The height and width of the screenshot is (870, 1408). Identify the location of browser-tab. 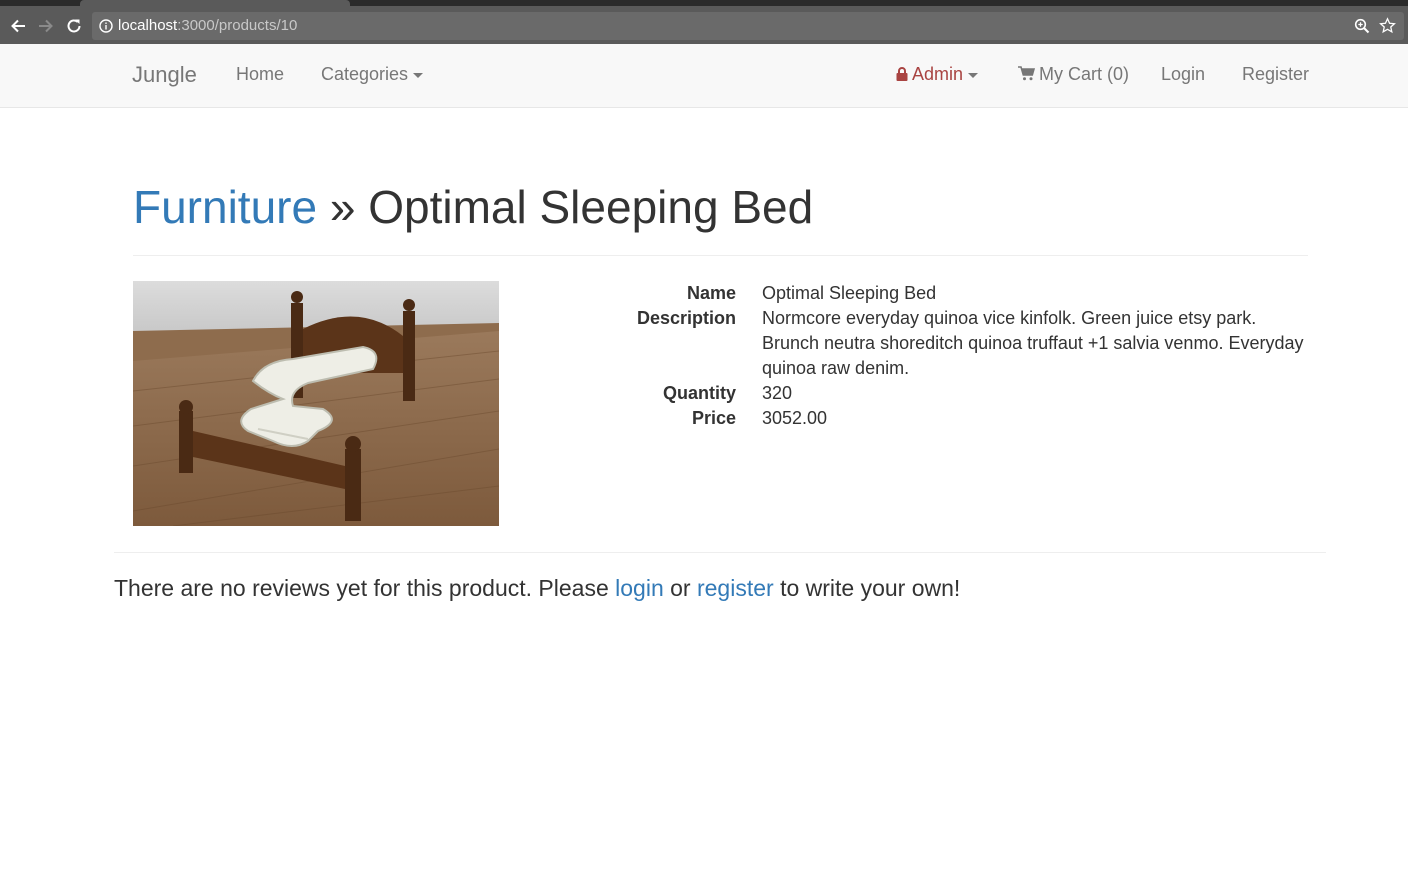
(215, 3).